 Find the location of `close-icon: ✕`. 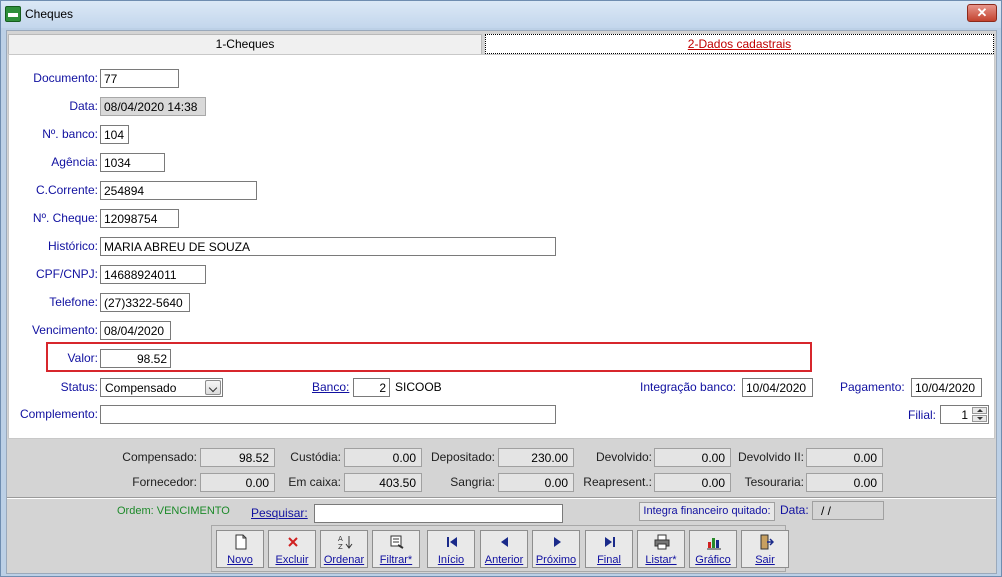

close-icon: ✕ is located at coordinates (982, 12).